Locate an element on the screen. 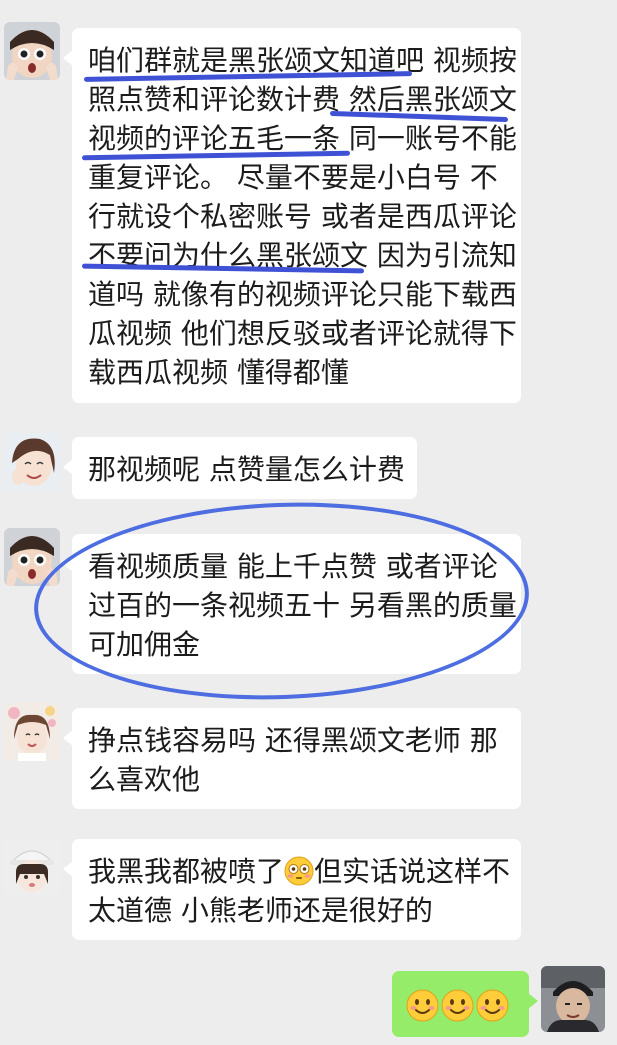 This screenshot has height=1045, width=617. avatar-man-cap is located at coordinates (573, 999).